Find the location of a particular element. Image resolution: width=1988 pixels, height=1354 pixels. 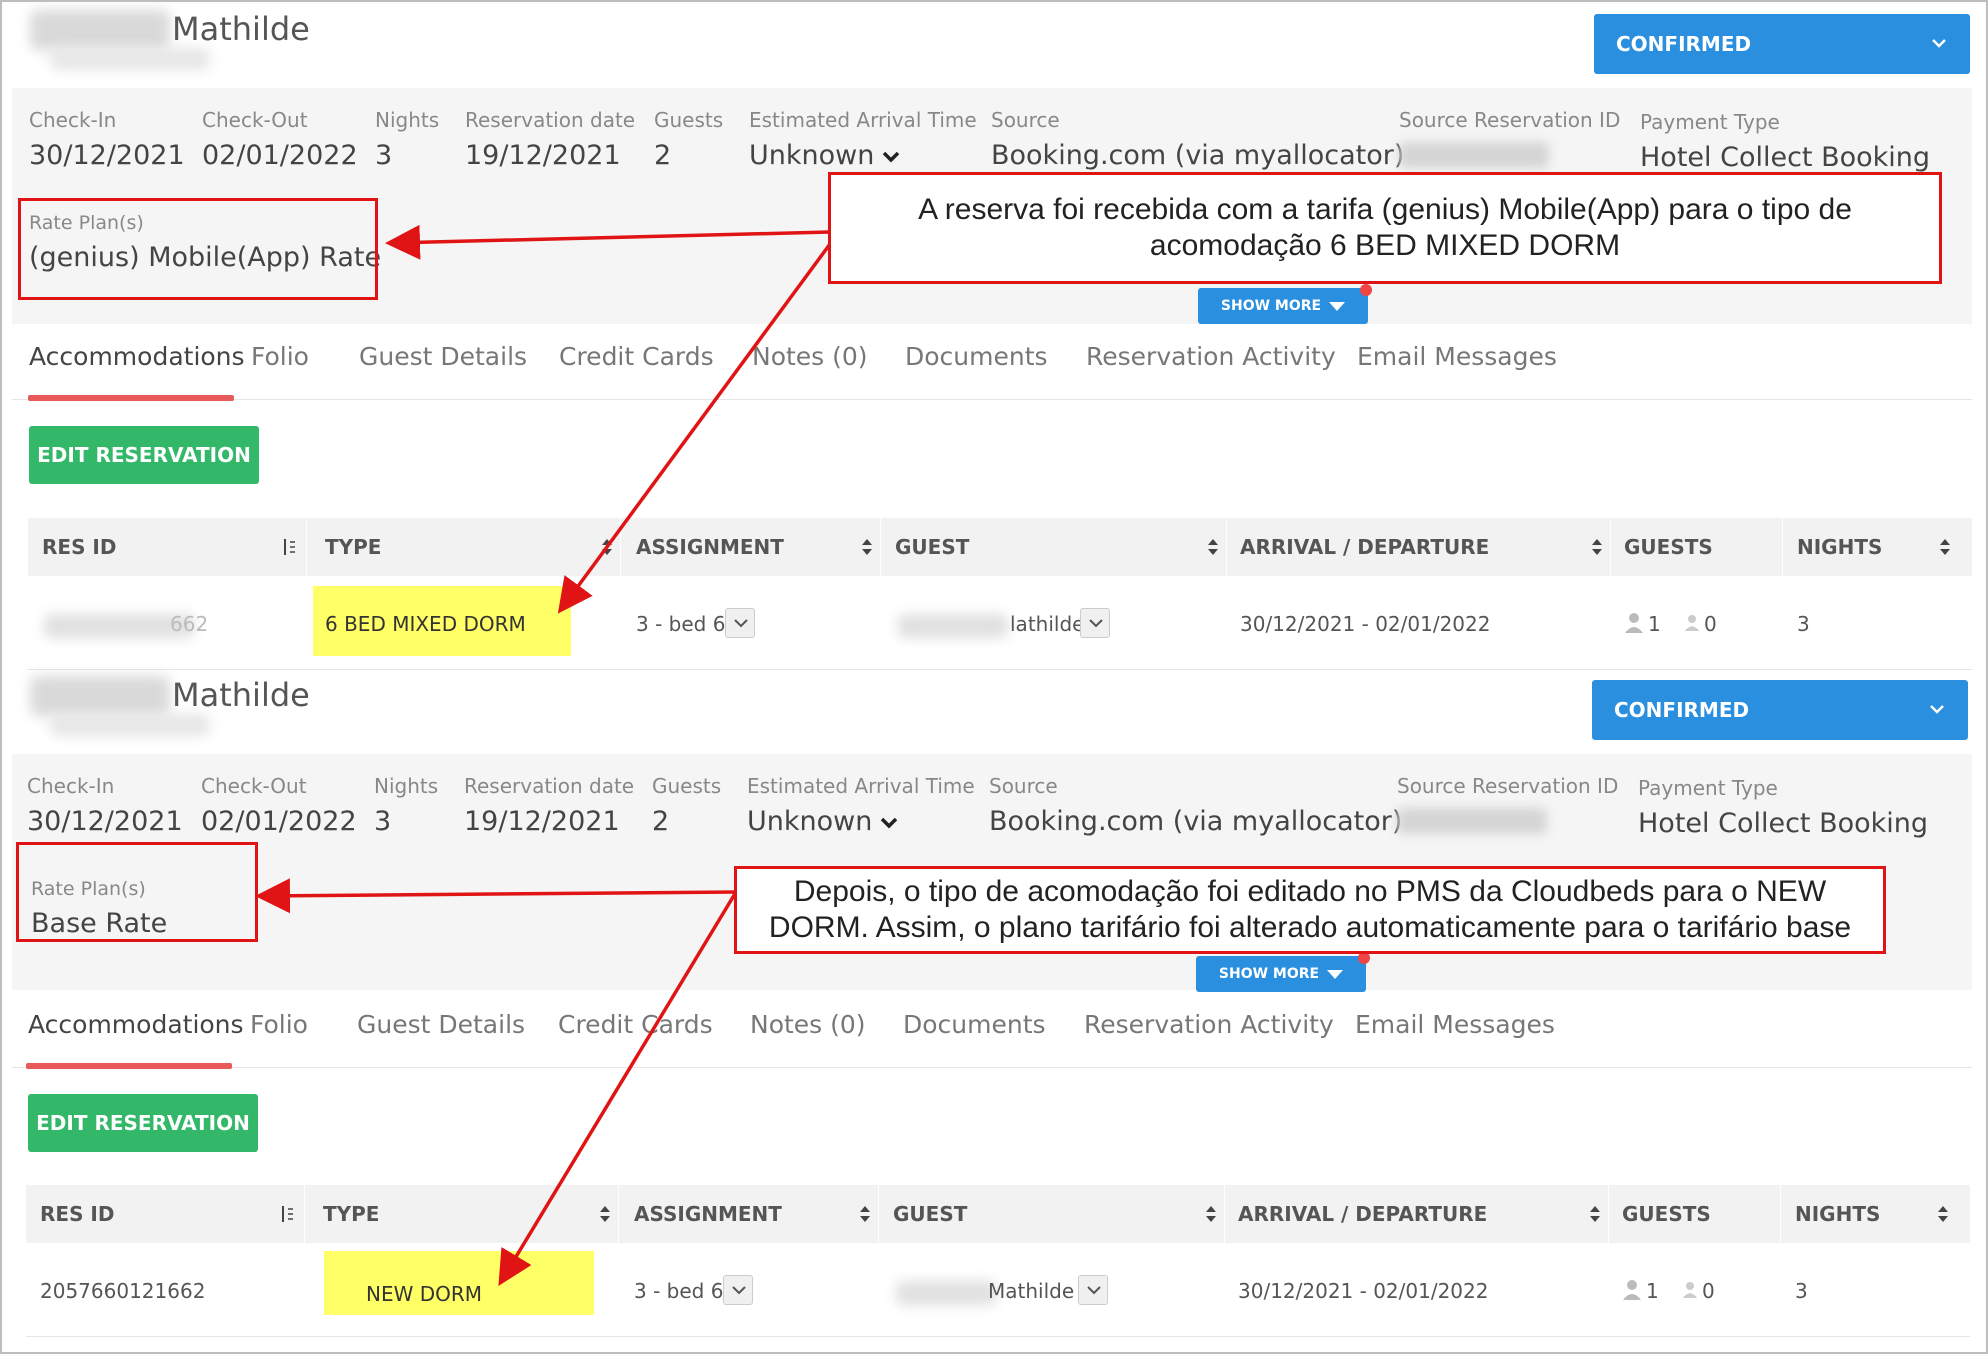

room-assignment: 3 - bed 6 is located at coordinates (681, 624).